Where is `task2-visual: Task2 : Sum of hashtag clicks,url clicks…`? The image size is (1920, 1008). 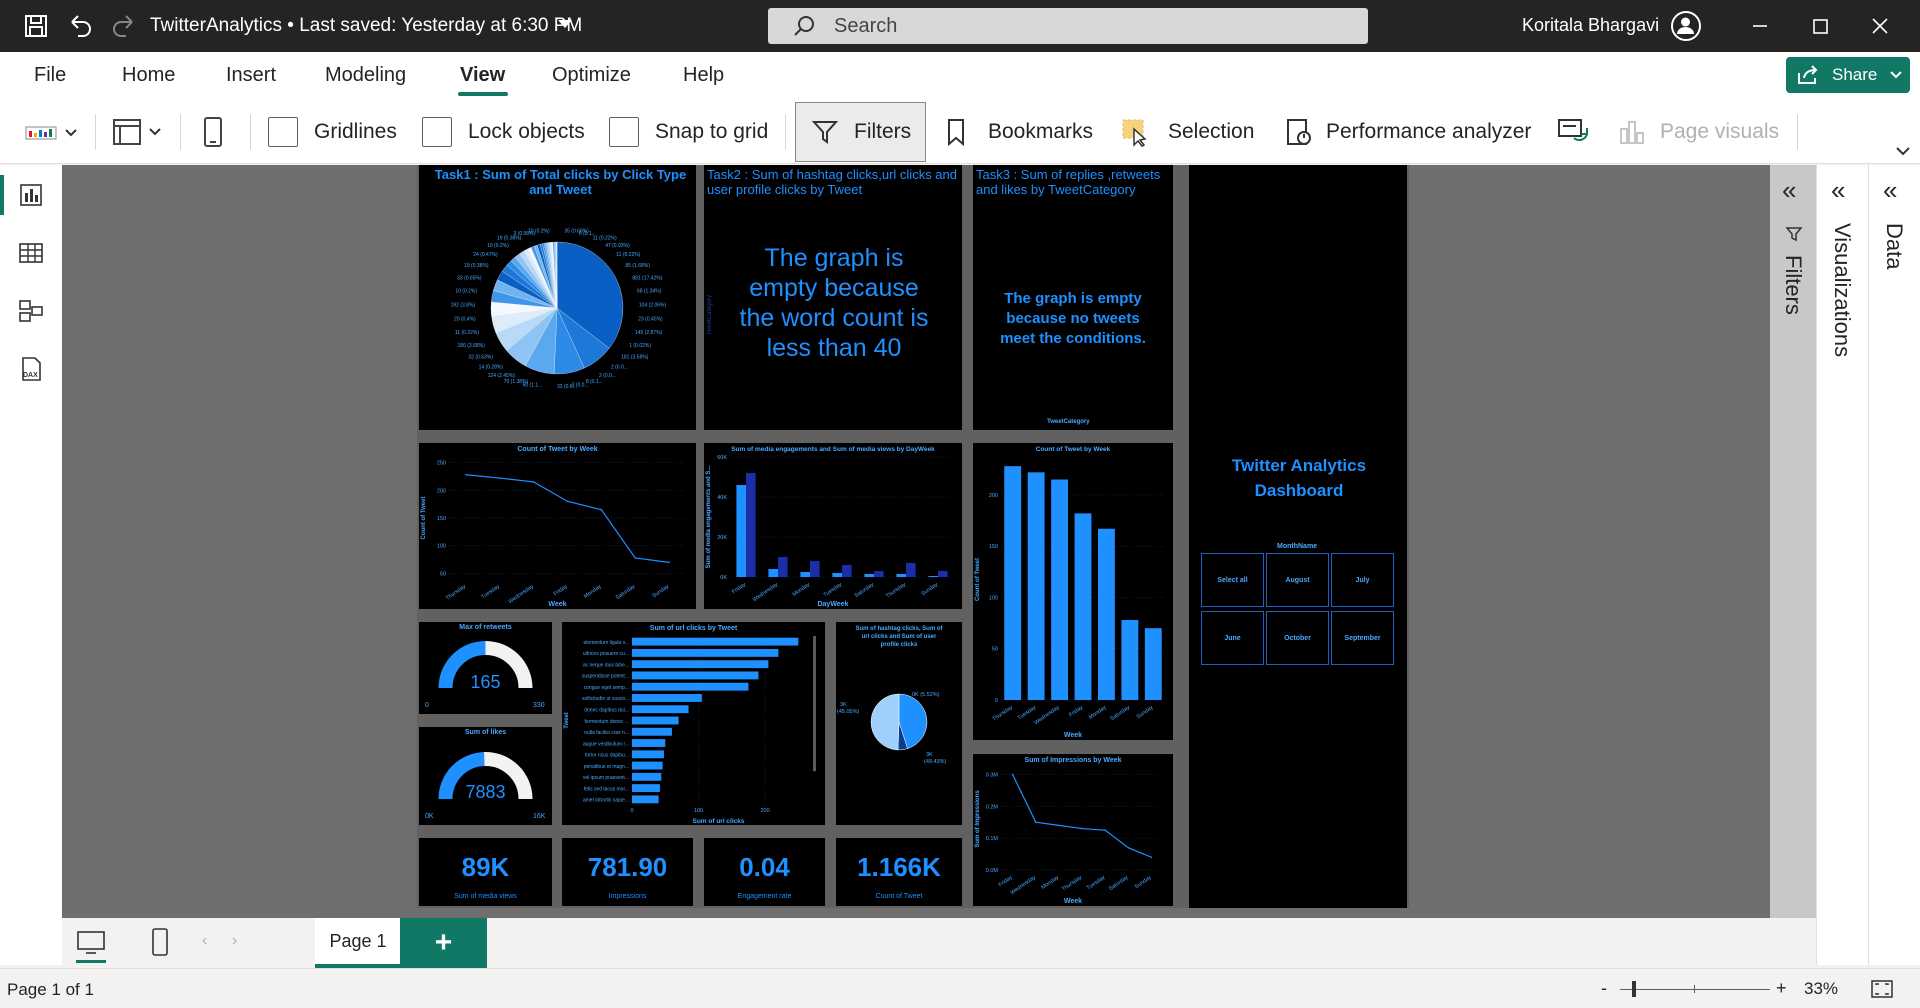 task2-visual: Task2 : Sum of hashtag clicks,url clicks… is located at coordinates (833, 297).